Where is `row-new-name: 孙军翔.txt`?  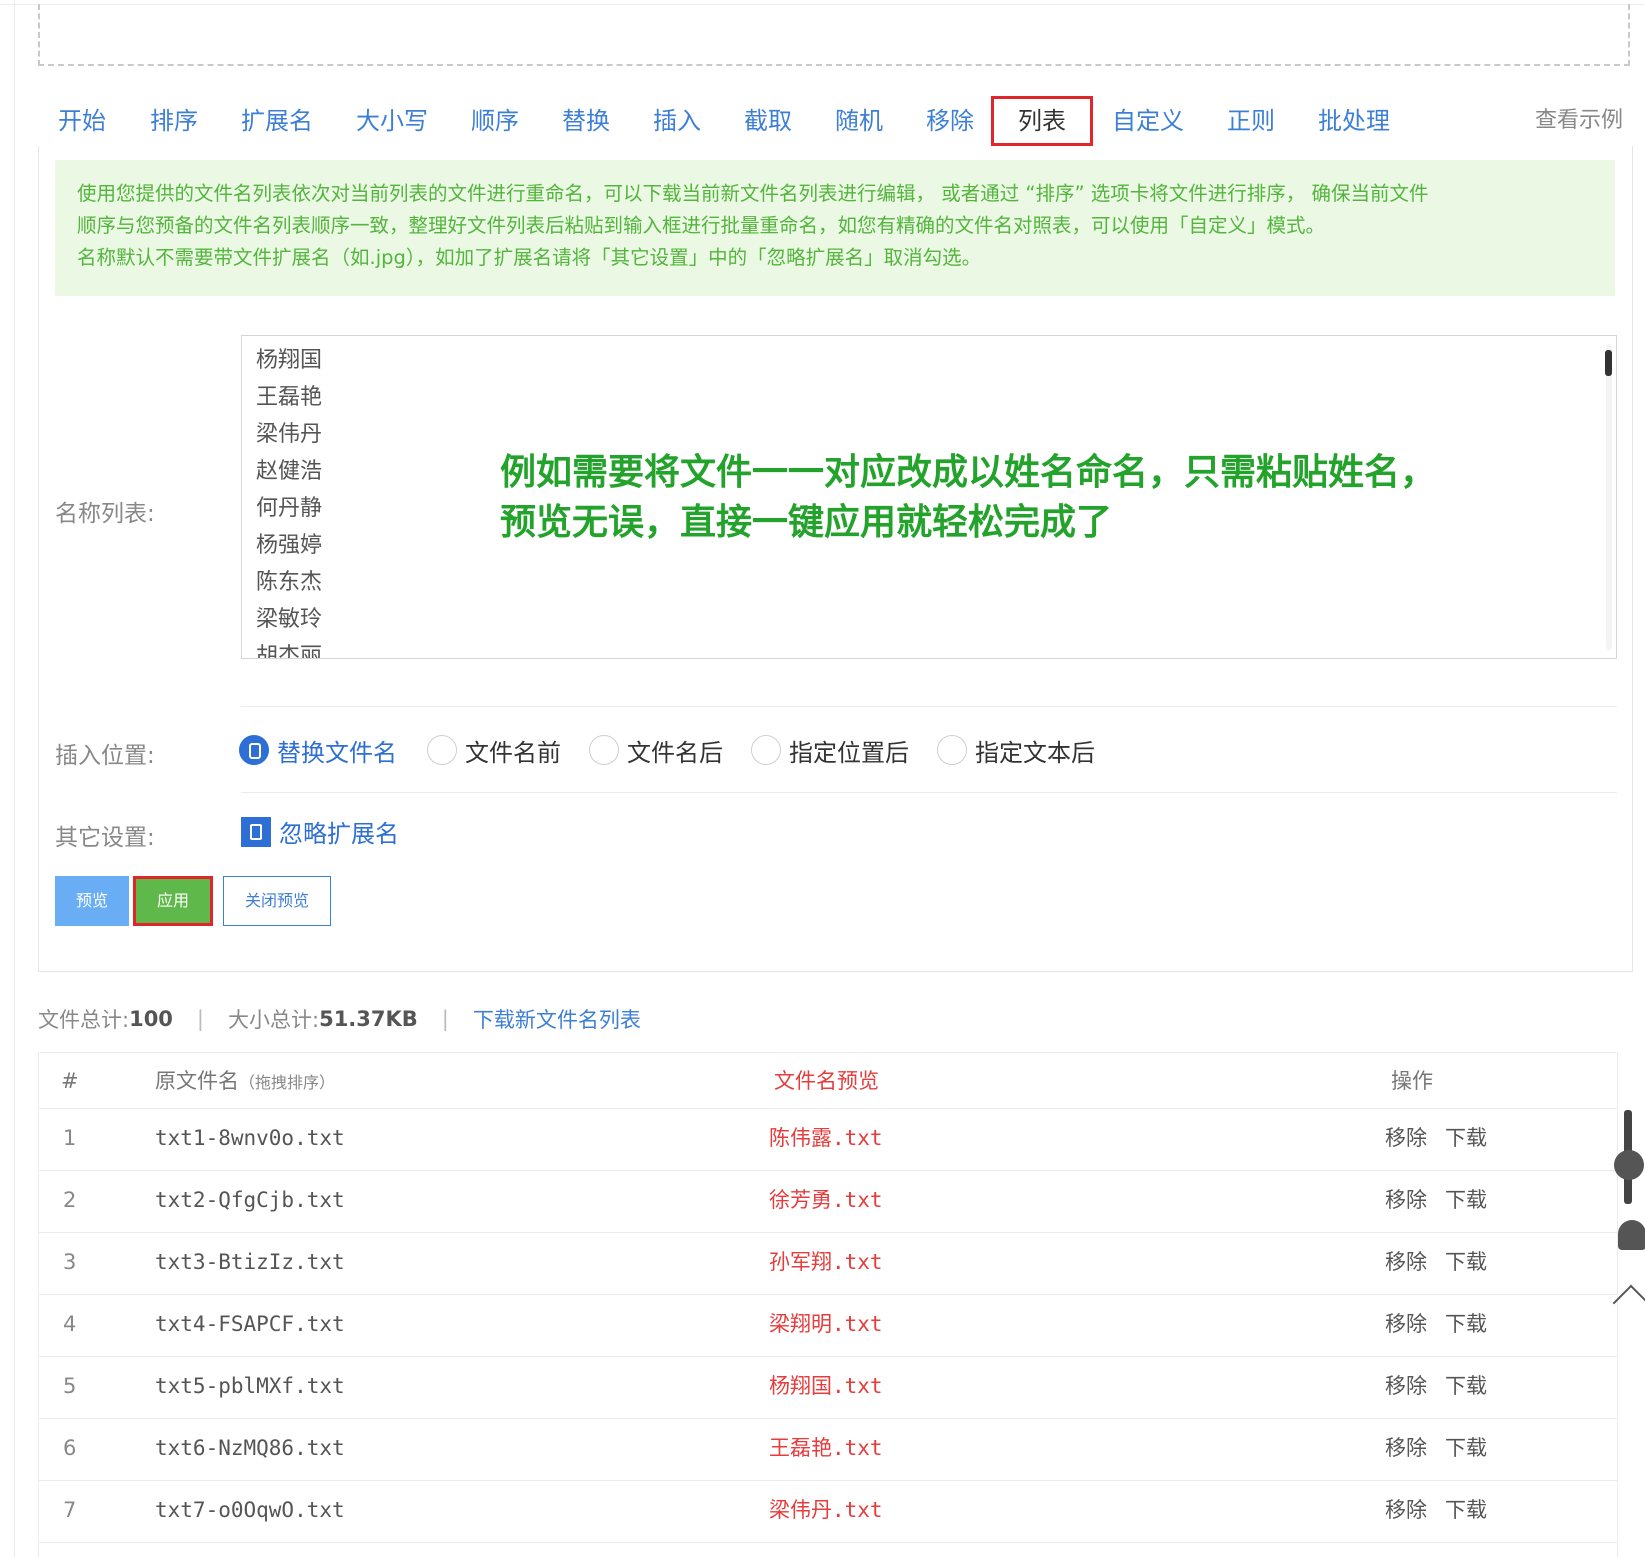 row-new-name: 孙军翔.txt is located at coordinates (826, 1262).